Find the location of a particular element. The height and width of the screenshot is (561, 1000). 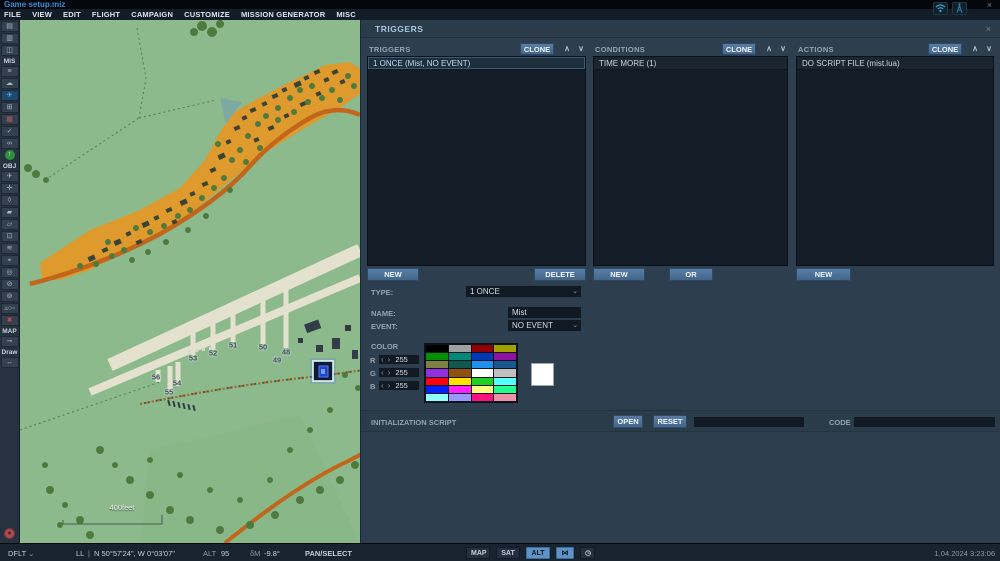

map-mode-button: MAP is located at coordinates (478, 553).